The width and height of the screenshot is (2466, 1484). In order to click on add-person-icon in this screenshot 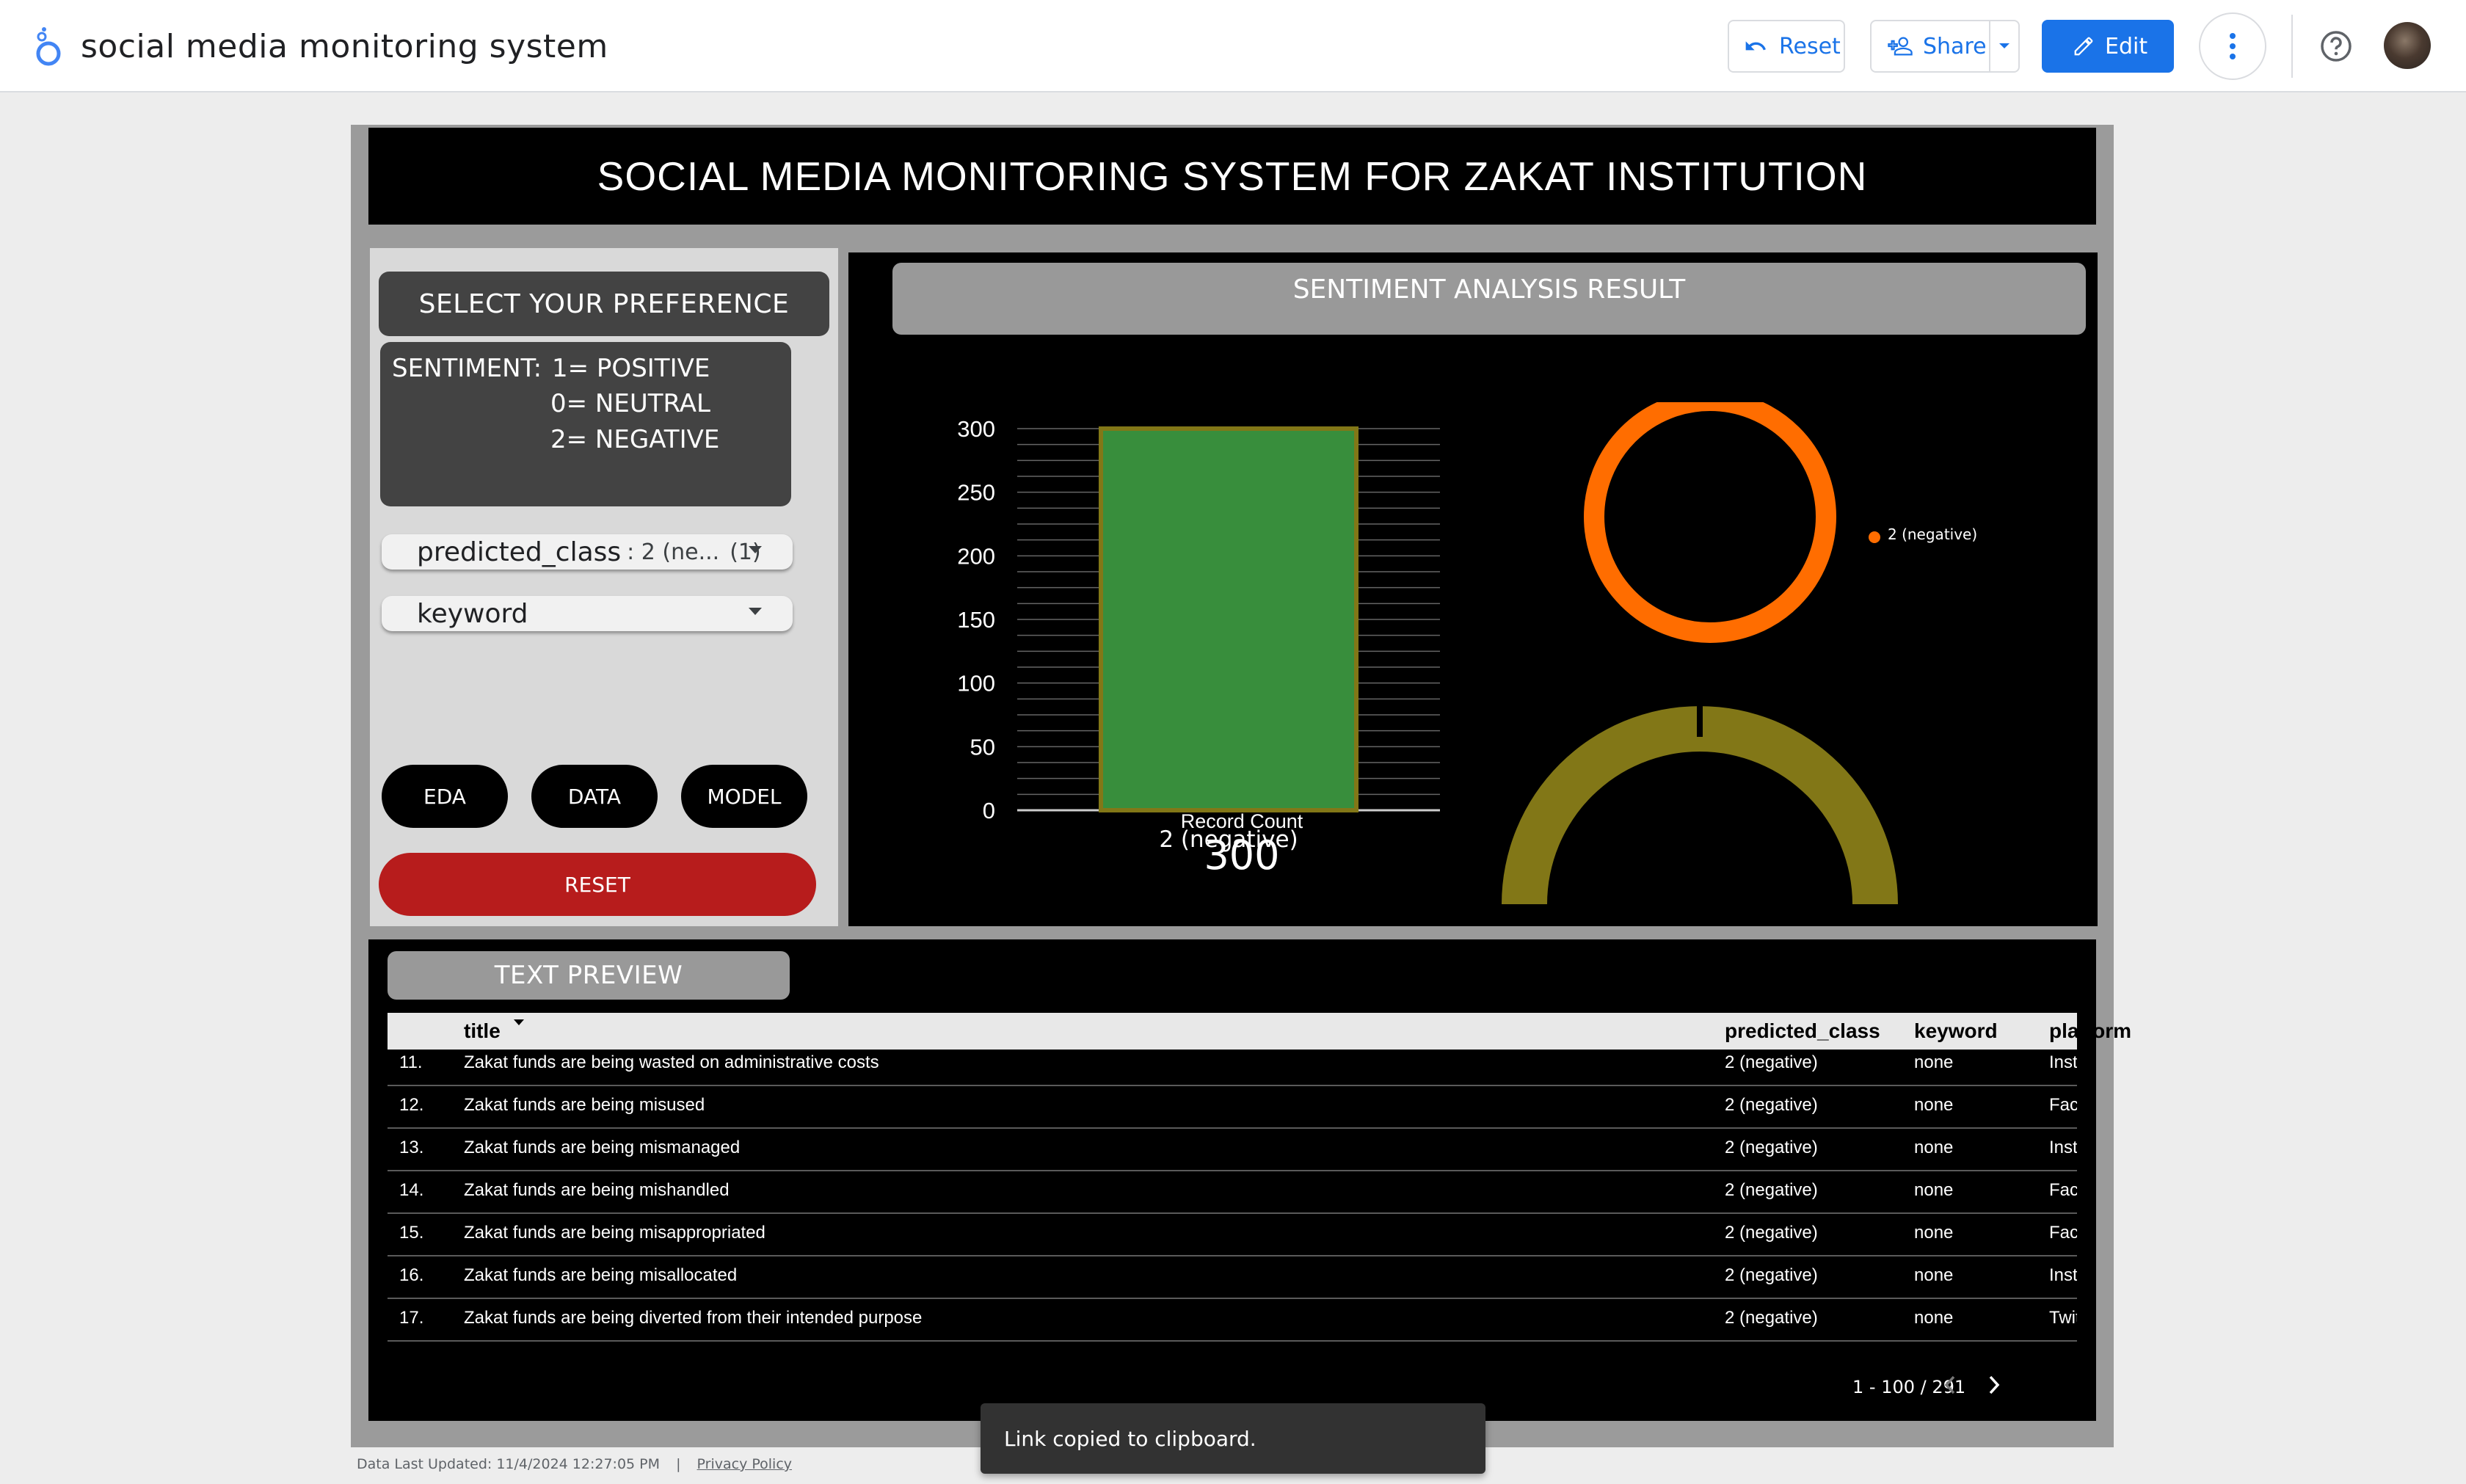, I will do `click(1900, 46)`.